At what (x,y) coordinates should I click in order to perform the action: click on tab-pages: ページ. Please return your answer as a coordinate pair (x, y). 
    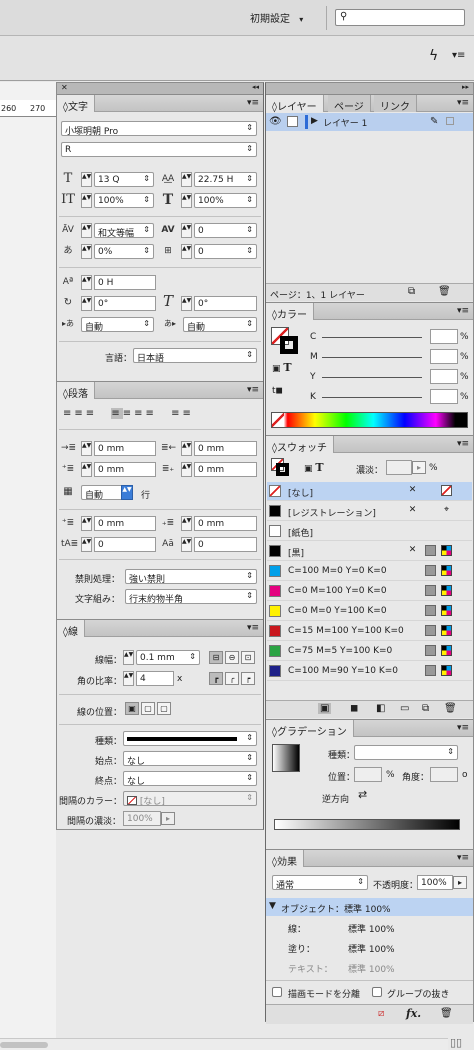
    Looking at the image, I should click on (349, 104).